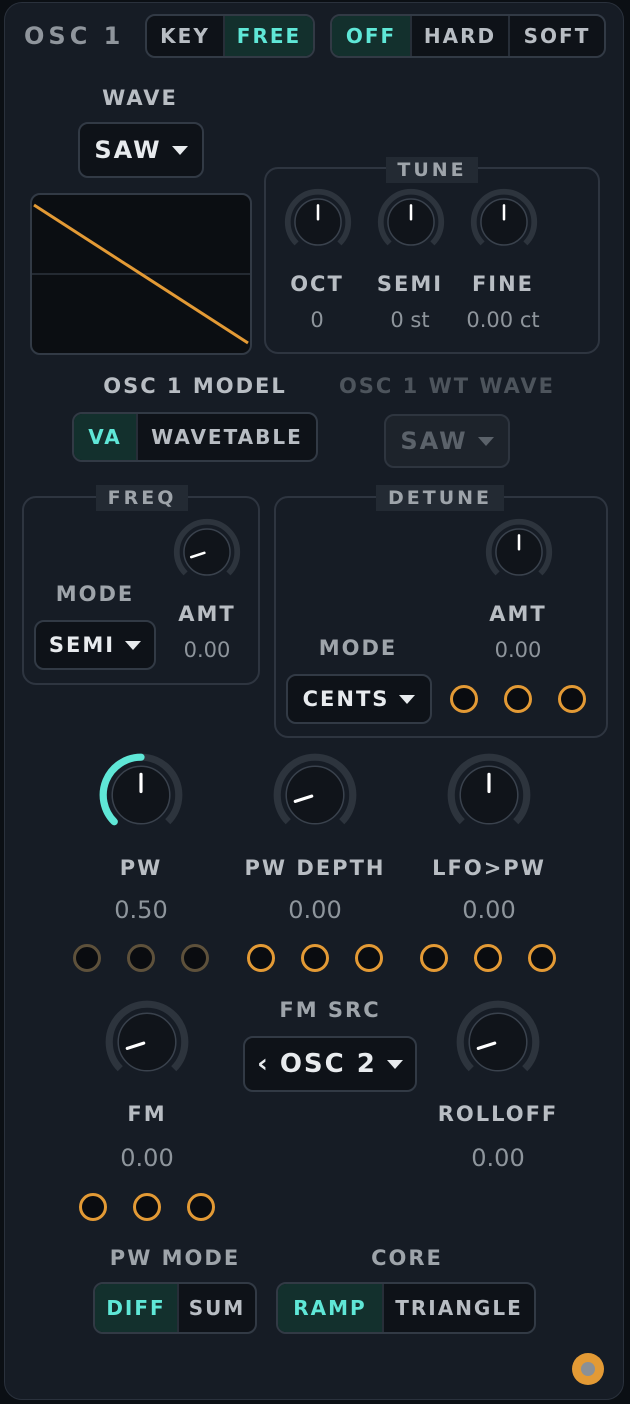  I want to click on saw-waveform-graphic, so click(141, 274).